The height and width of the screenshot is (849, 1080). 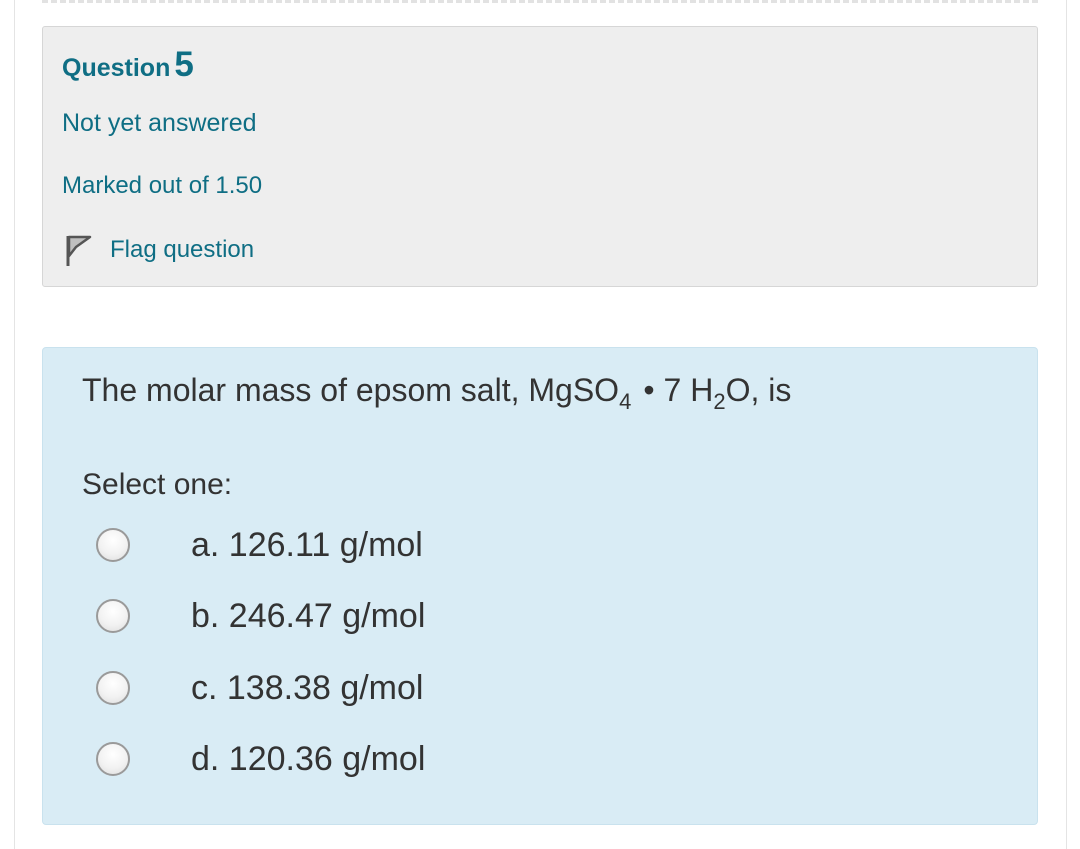 What do you see at coordinates (688, 390) in the screenshot?
I see `question-text-middle: 7 H` at bounding box center [688, 390].